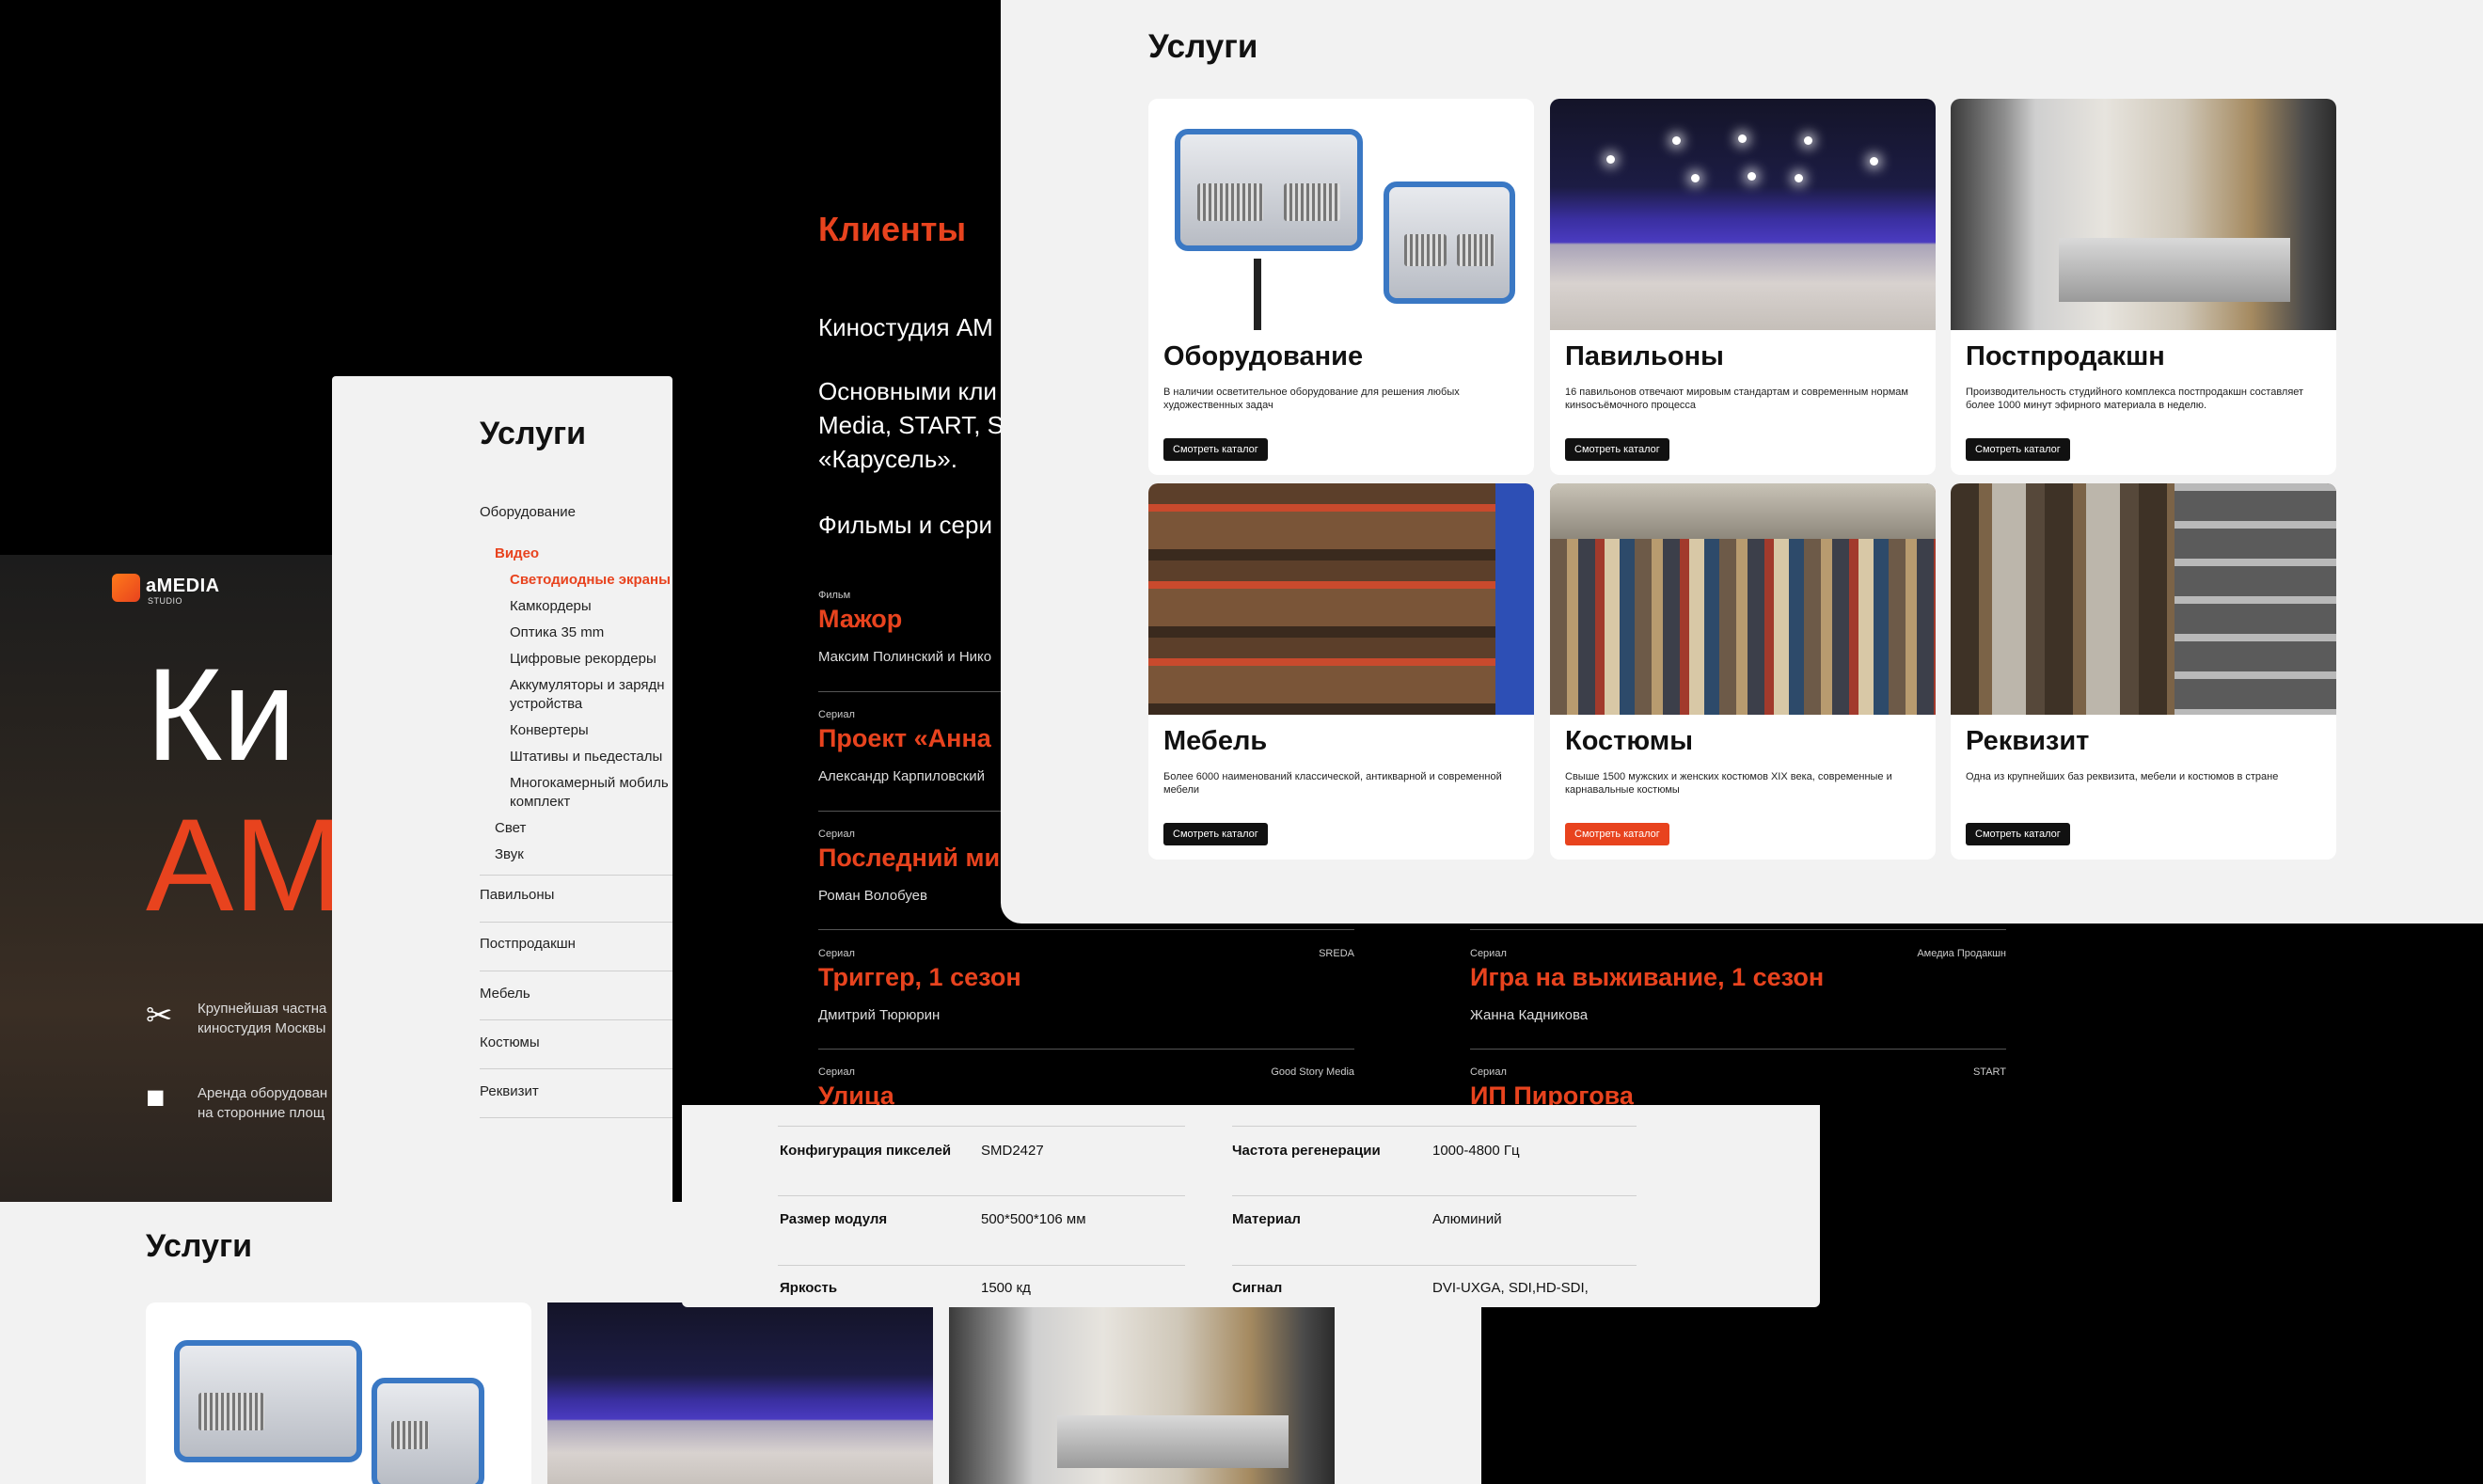  I want to click on card-title: Оборудование, so click(1263, 356).